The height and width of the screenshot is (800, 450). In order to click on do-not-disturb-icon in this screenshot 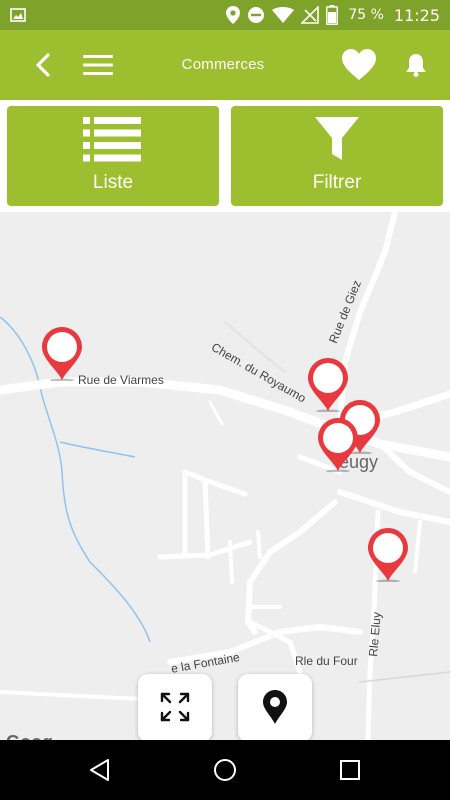, I will do `click(256, 15)`.